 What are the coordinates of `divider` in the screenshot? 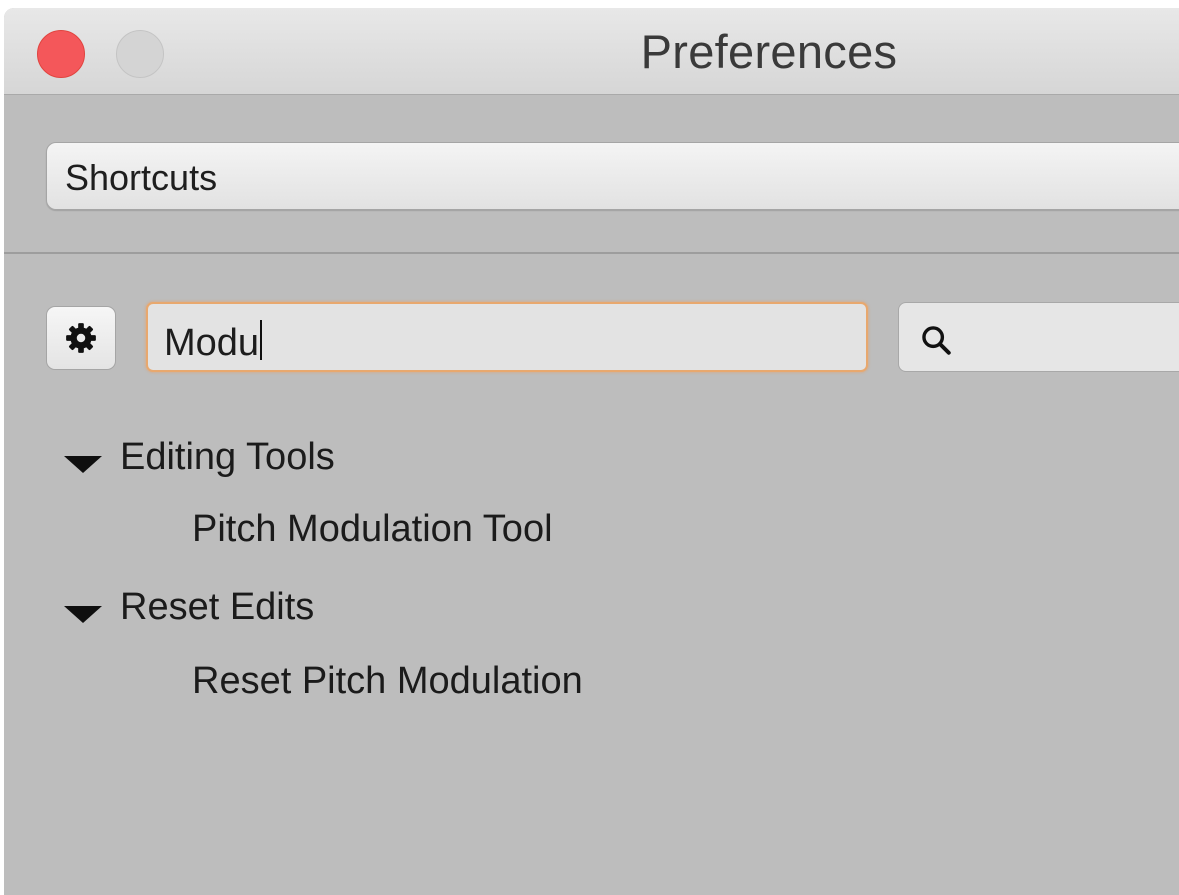 It's located at (591, 253).